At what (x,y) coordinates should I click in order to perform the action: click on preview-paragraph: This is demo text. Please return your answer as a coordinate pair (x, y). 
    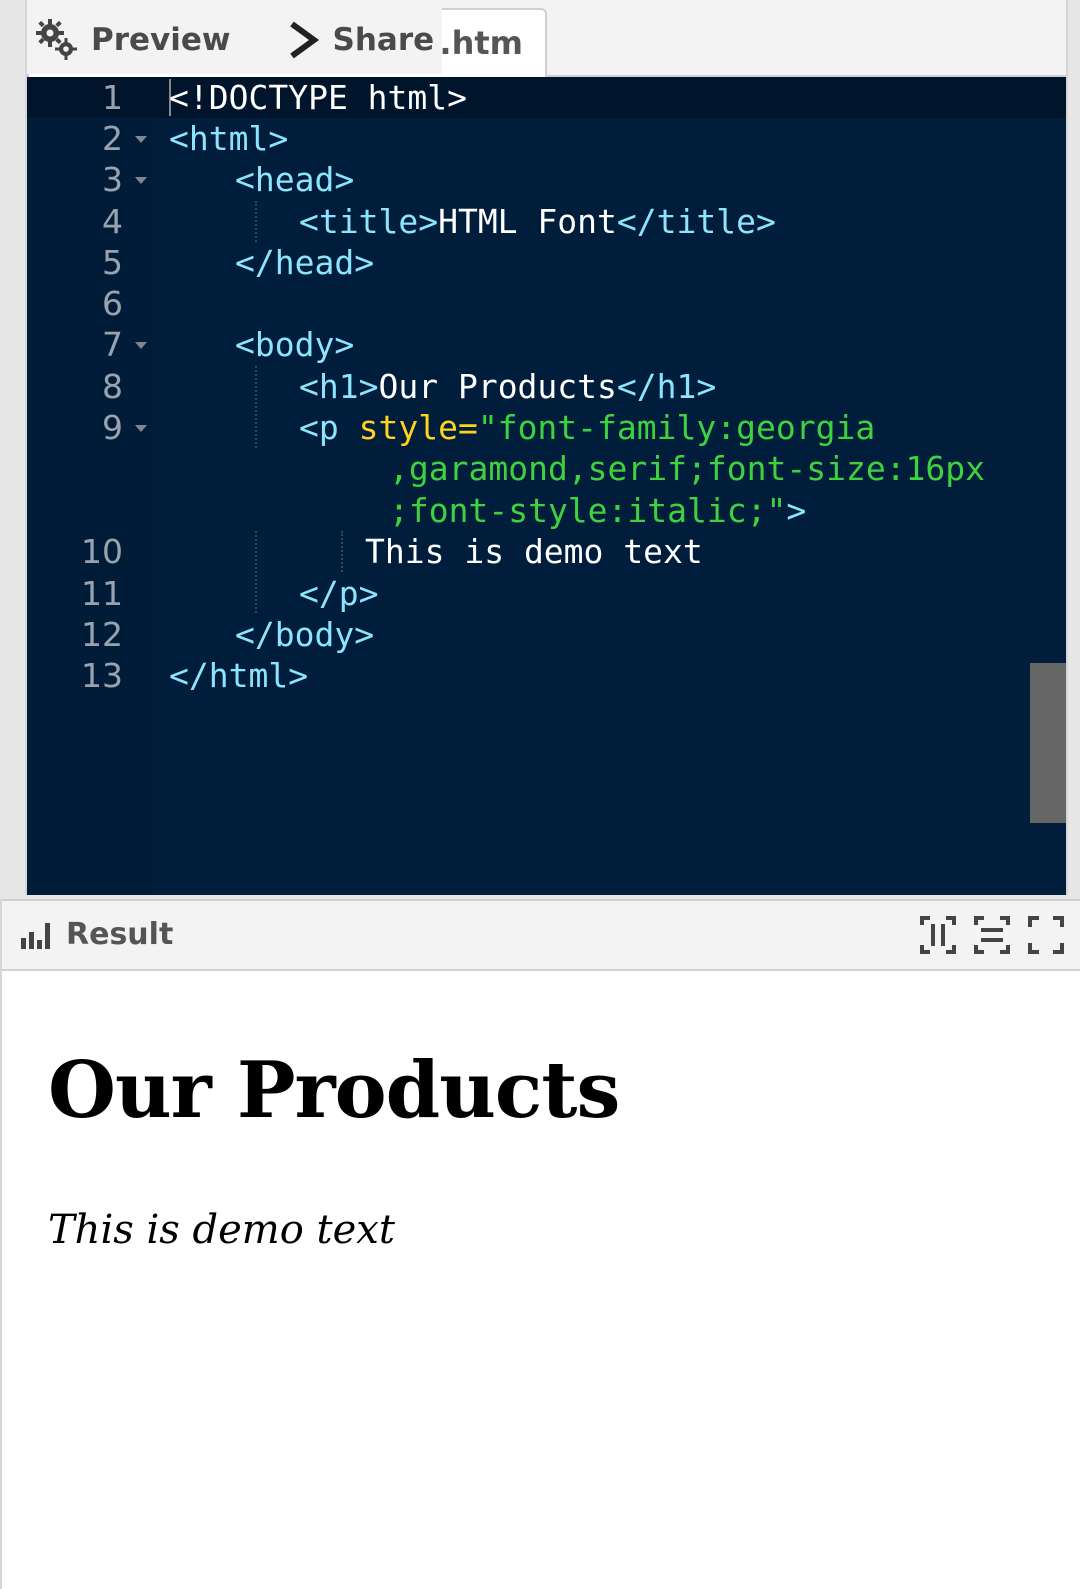
    Looking at the image, I should click on (221, 1230).